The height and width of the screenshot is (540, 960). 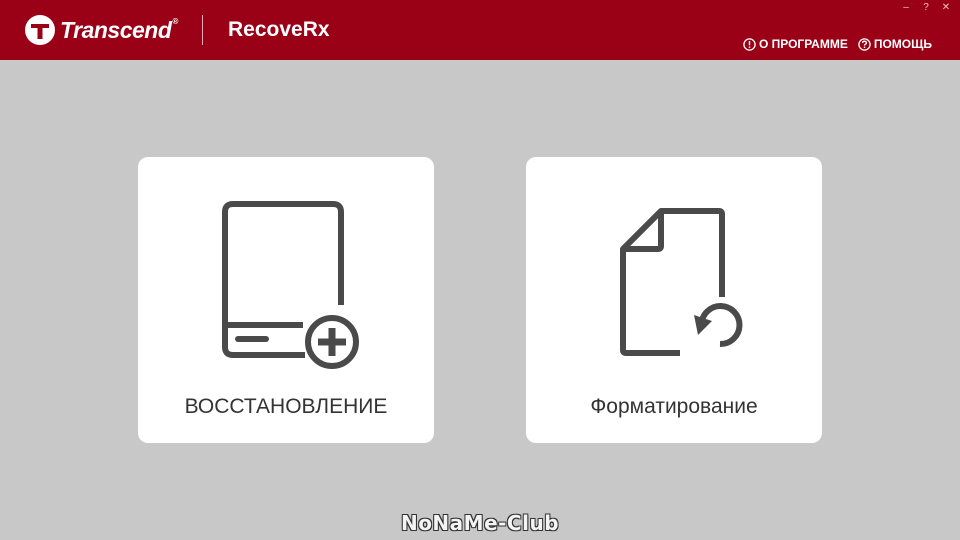 I want to click on file-restore-icon, so click(x=681, y=282).